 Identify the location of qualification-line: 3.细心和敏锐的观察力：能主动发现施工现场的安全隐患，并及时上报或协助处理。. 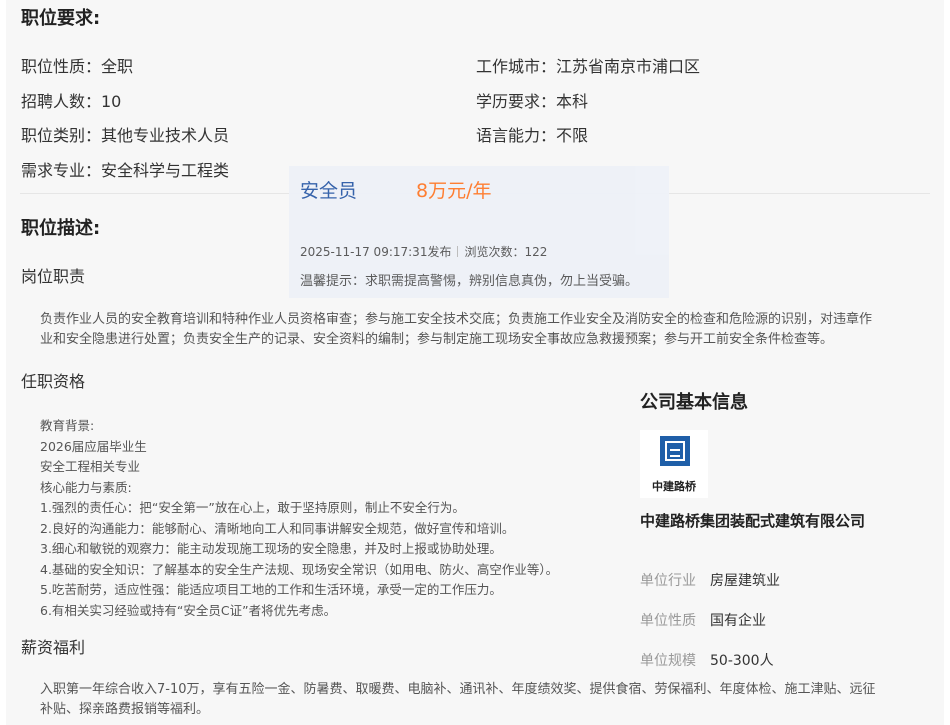
(271, 548).